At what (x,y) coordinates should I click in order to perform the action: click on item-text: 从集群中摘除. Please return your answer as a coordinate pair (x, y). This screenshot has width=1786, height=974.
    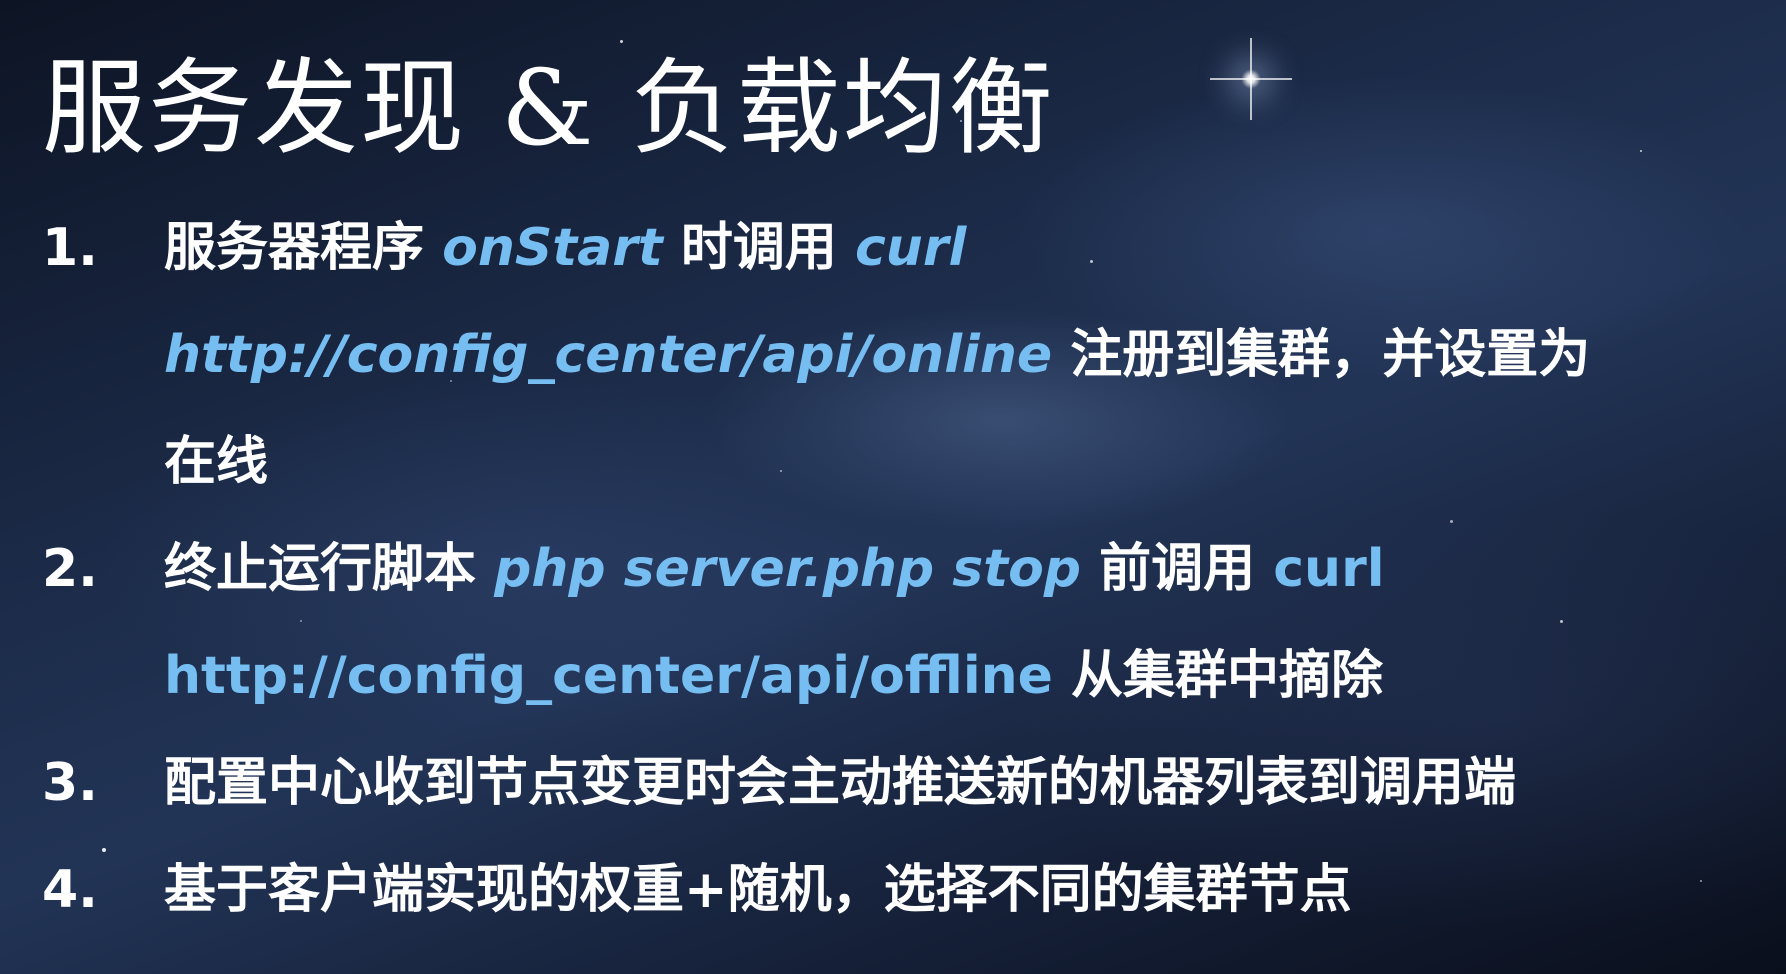
    Looking at the image, I should click on (1218, 676).